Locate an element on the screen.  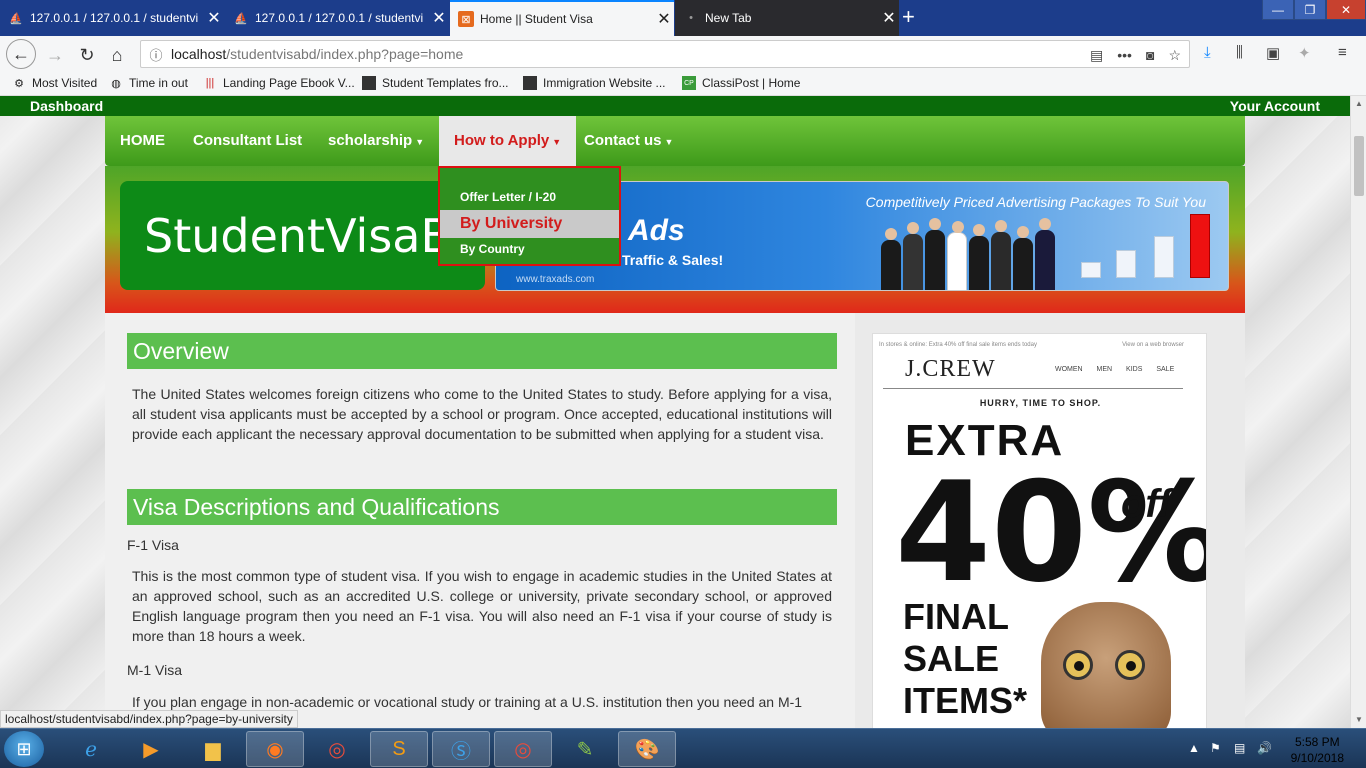
firefox-icon: ◉ is located at coordinates (275, 749).